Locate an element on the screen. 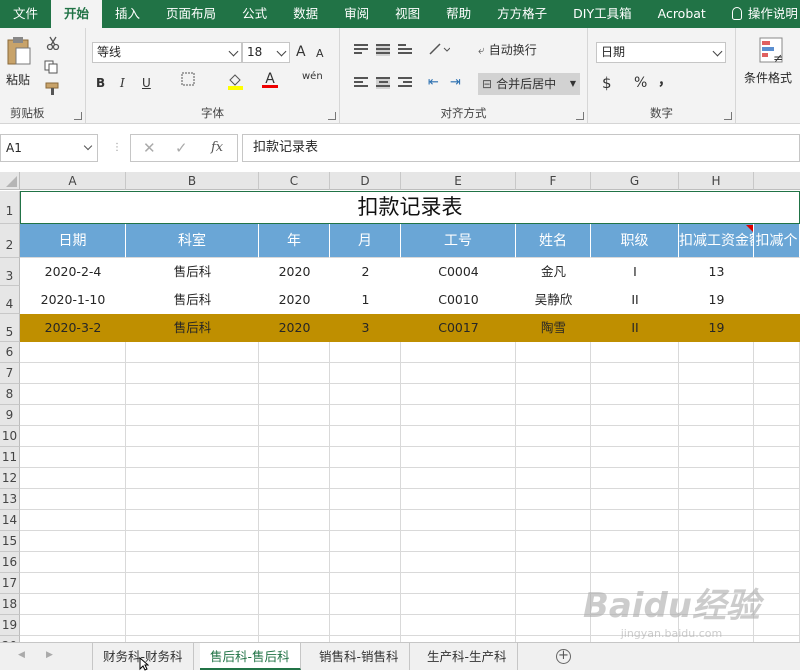 This screenshot has width=800, height=671. column-title-cell: 扣减工资金额 is located at coordinates (716, 241).